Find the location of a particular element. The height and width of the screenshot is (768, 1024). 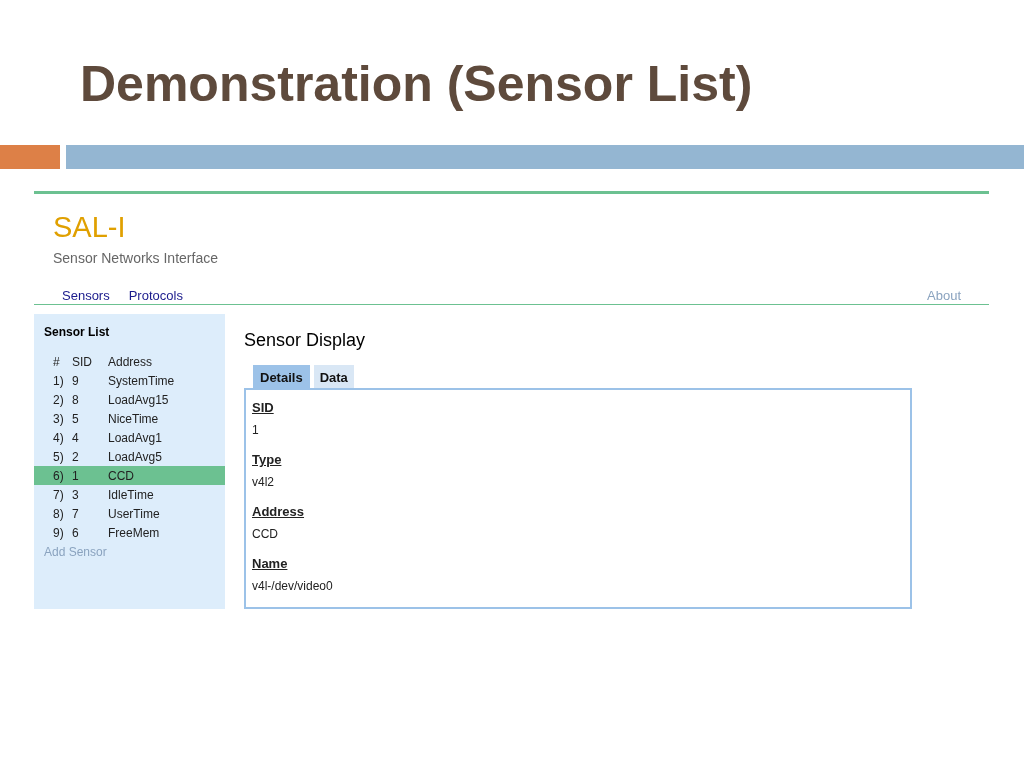

field-value: CCD is located at coordinates (265, 534).